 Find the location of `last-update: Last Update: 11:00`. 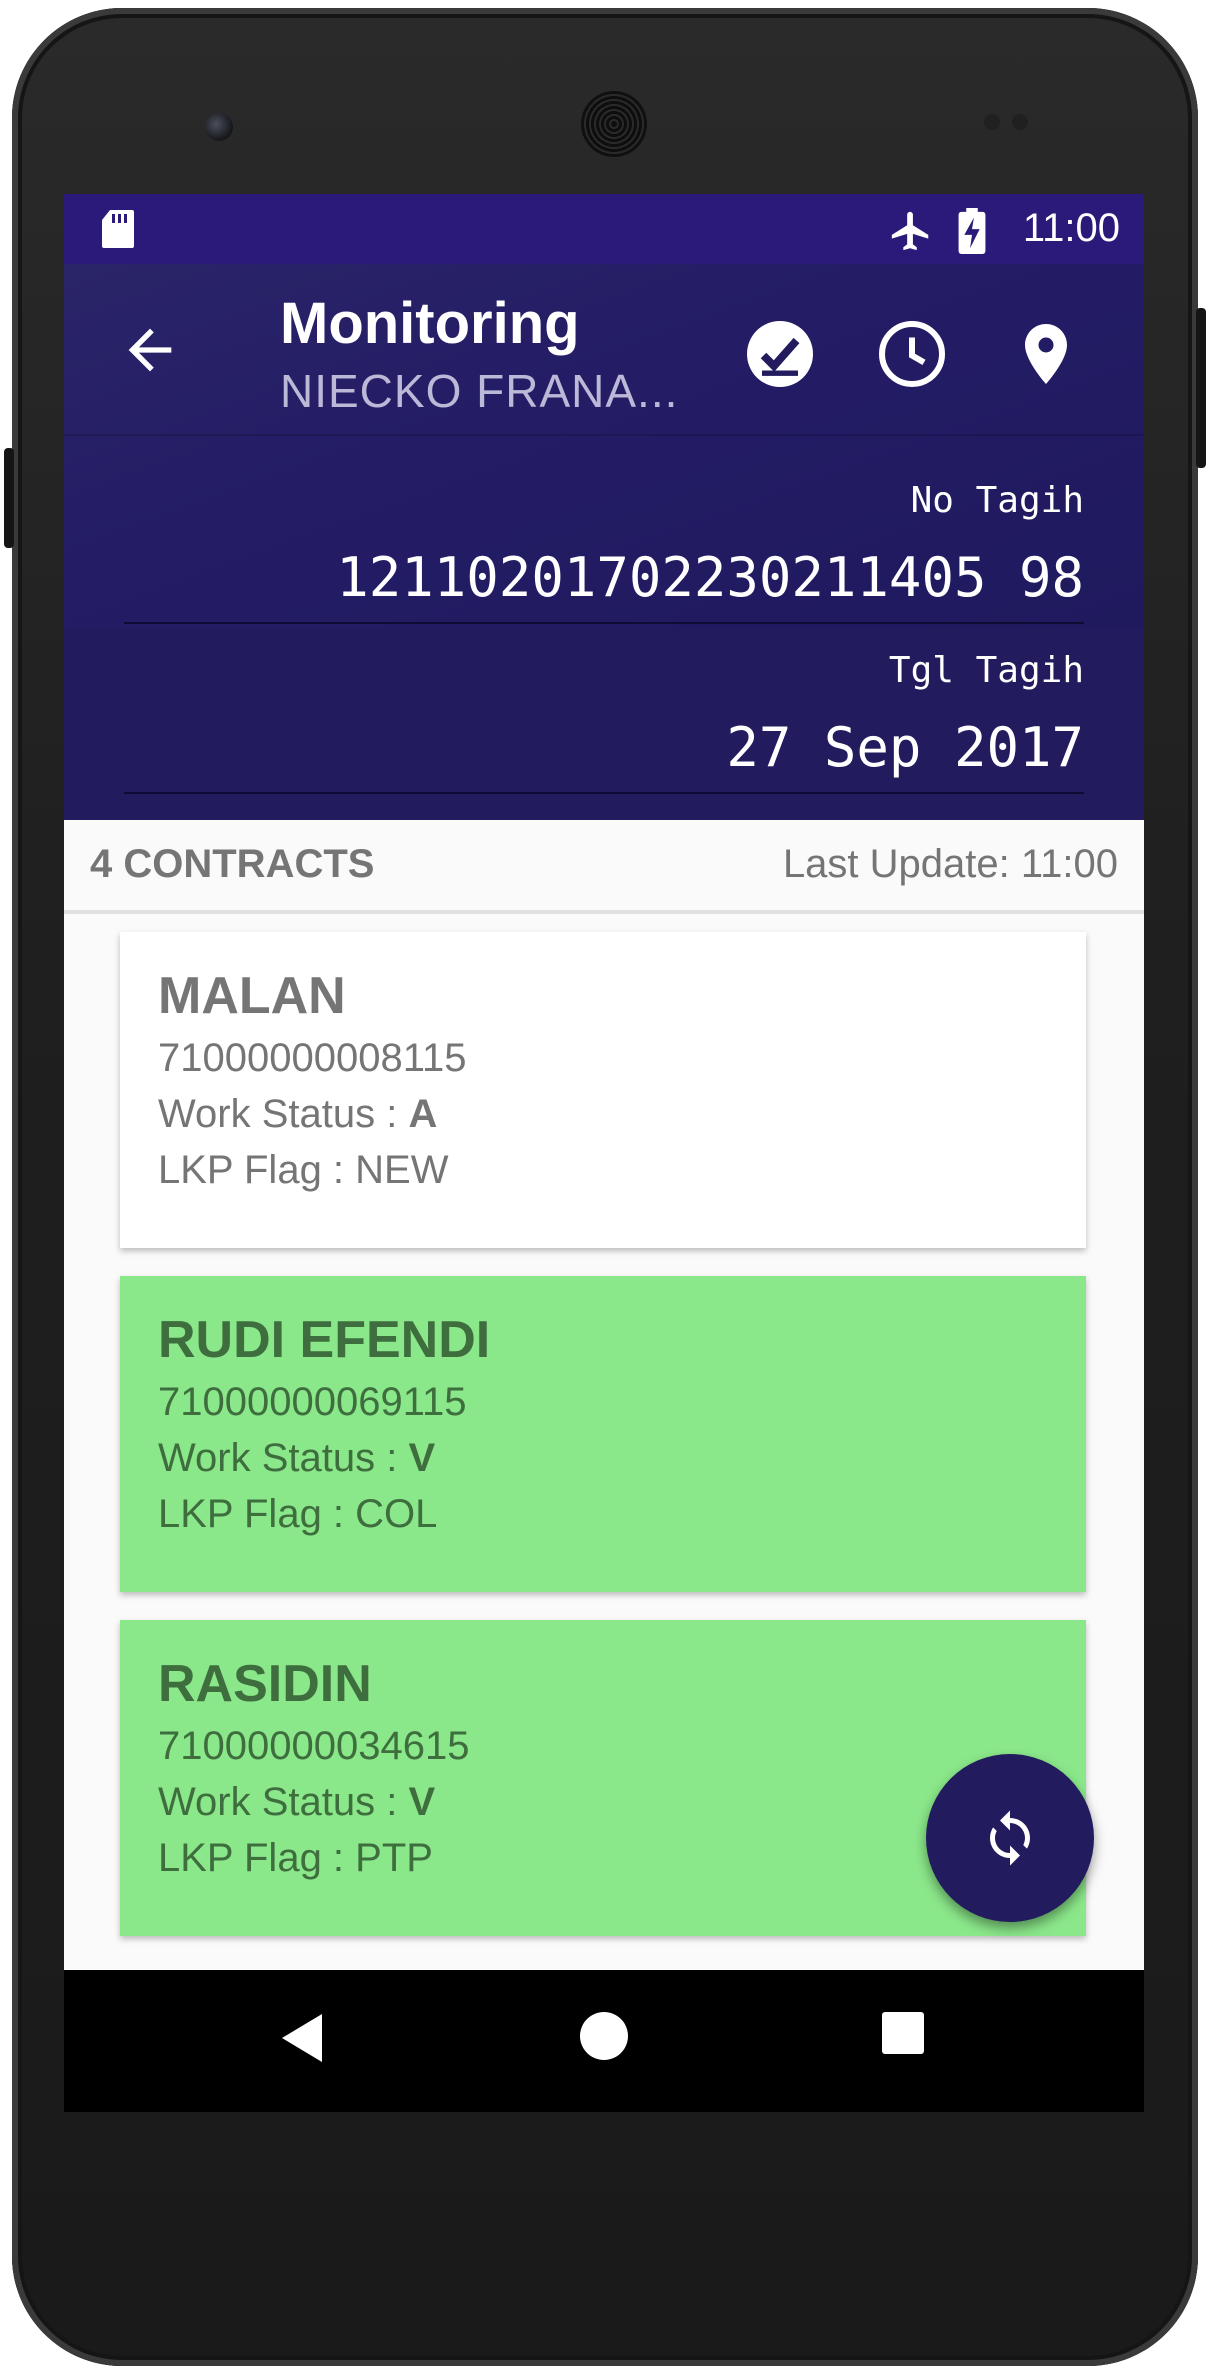

last-update: Last Update: 11:00 is located at coordinates (950, 864).